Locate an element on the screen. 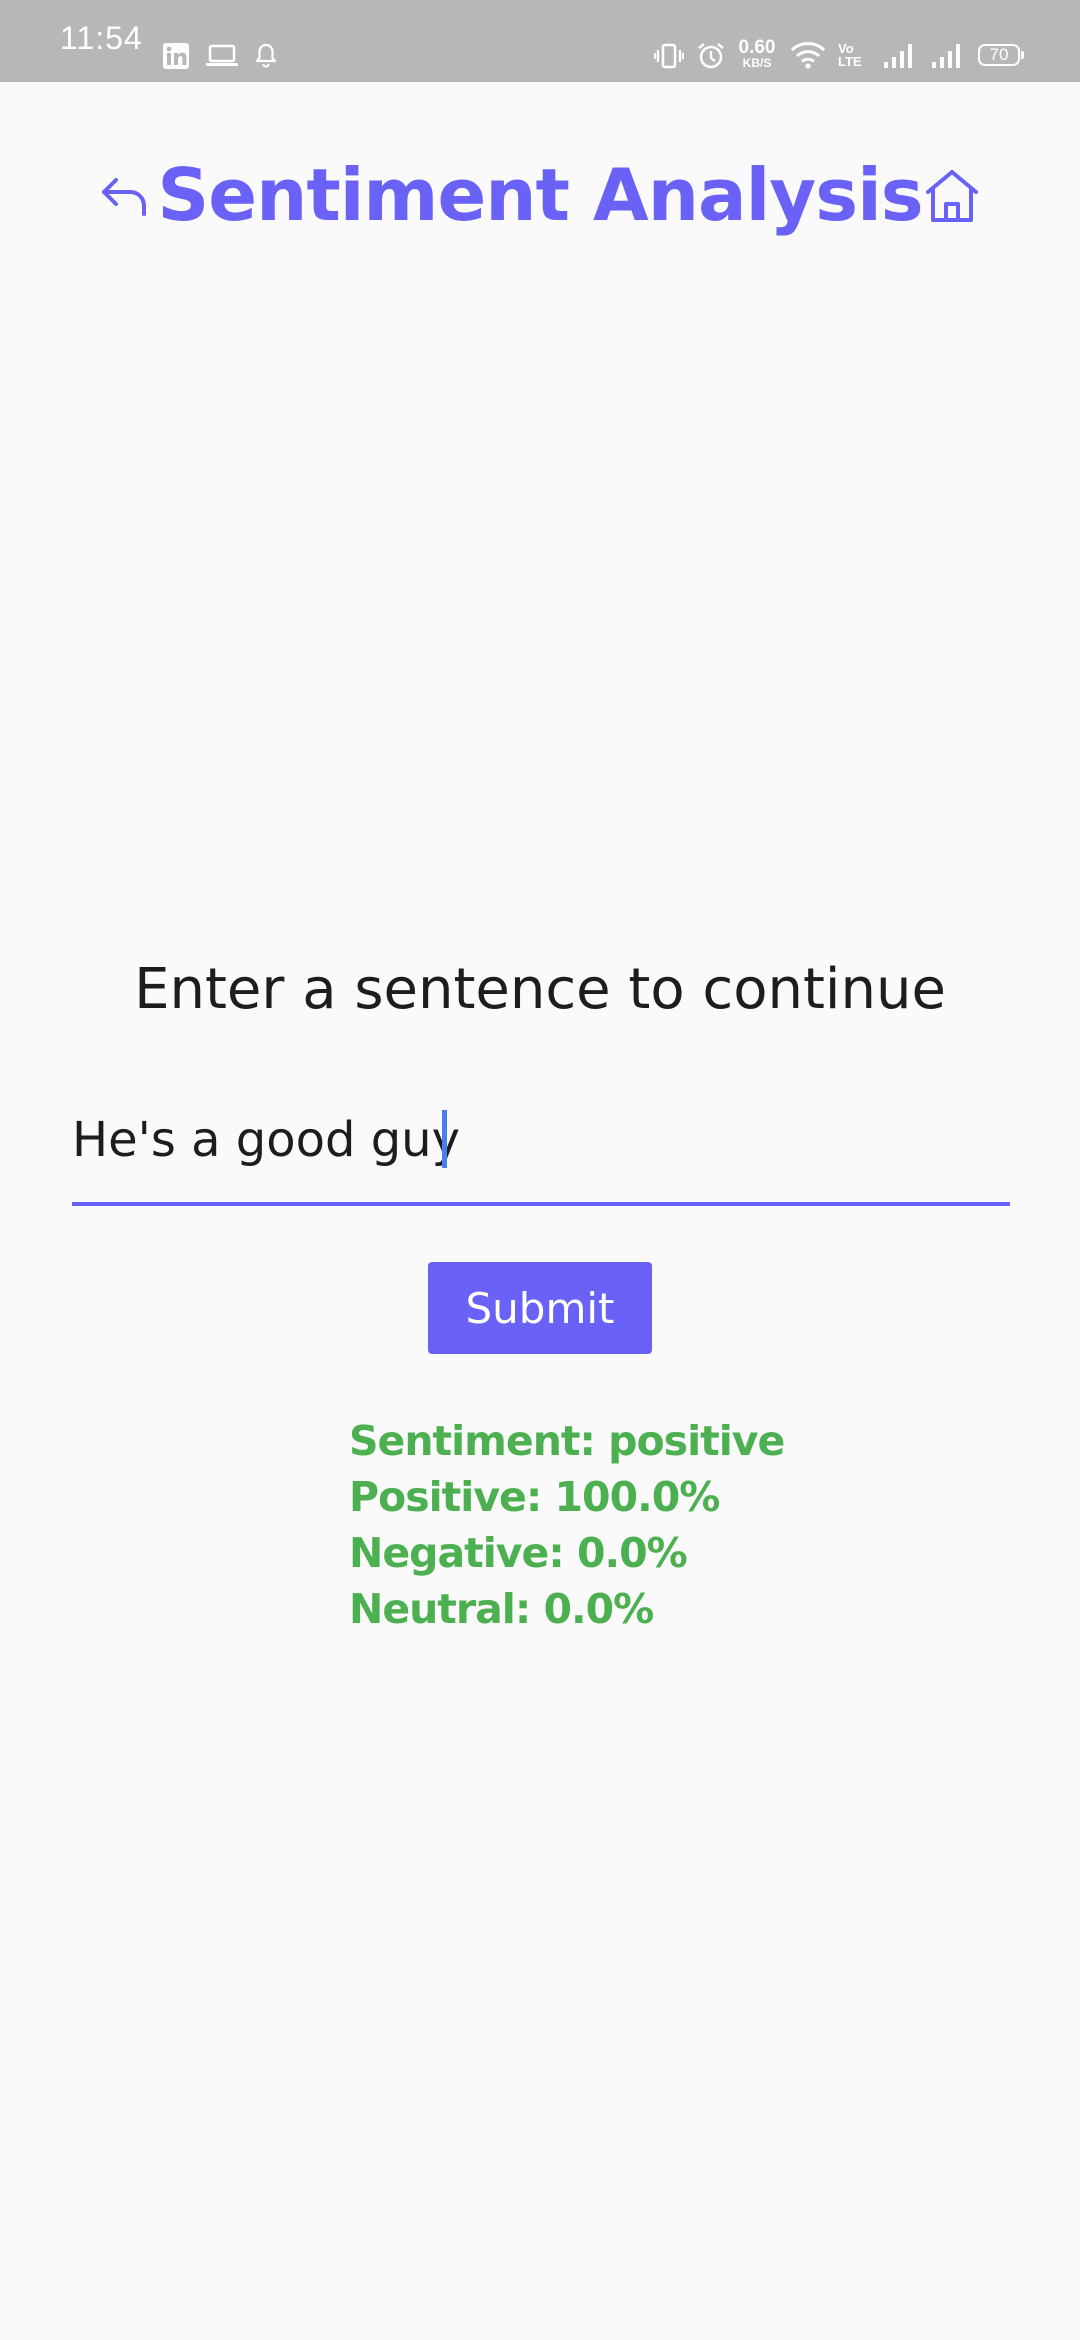 This screenshot has width=1080, height=2340. result-positive: Positive: 100.0% is located at coordinates (534, 1497).